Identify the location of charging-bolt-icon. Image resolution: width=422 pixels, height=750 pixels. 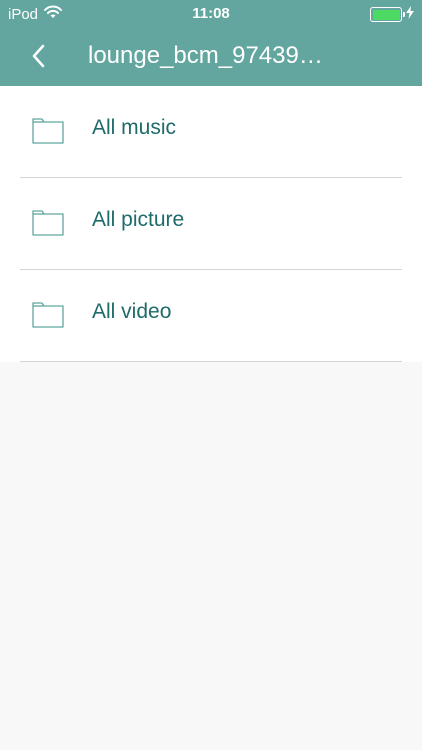
(410, 14).